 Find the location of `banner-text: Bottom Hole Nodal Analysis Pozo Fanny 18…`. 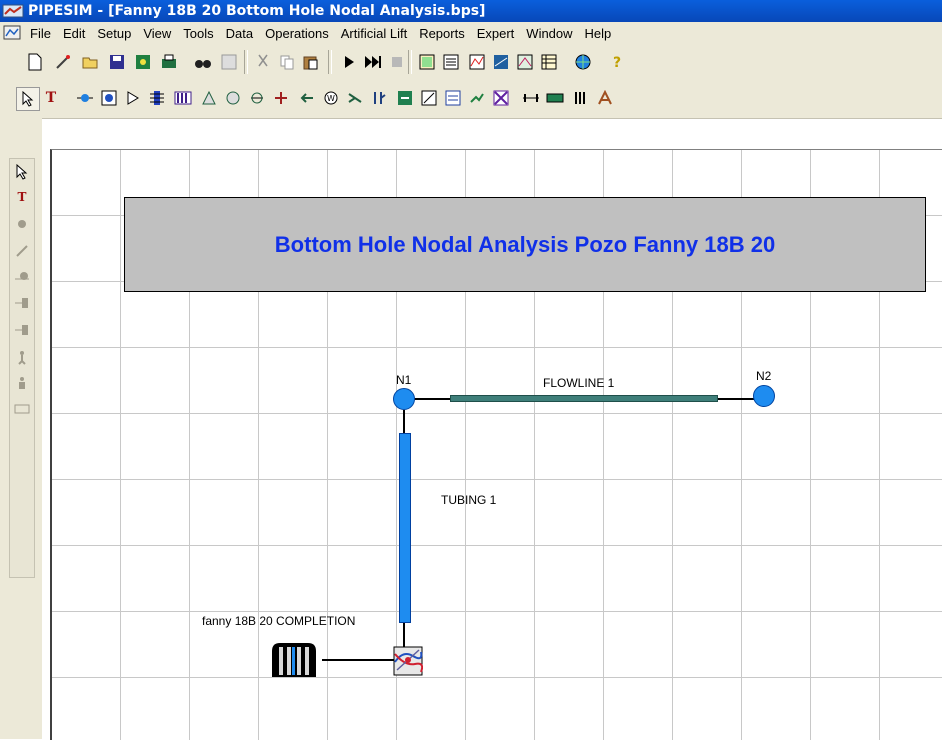

banner-text: Bottom Hole Nodal Analysis Pozo Fanny 18… is located at coordinates (525, 244).